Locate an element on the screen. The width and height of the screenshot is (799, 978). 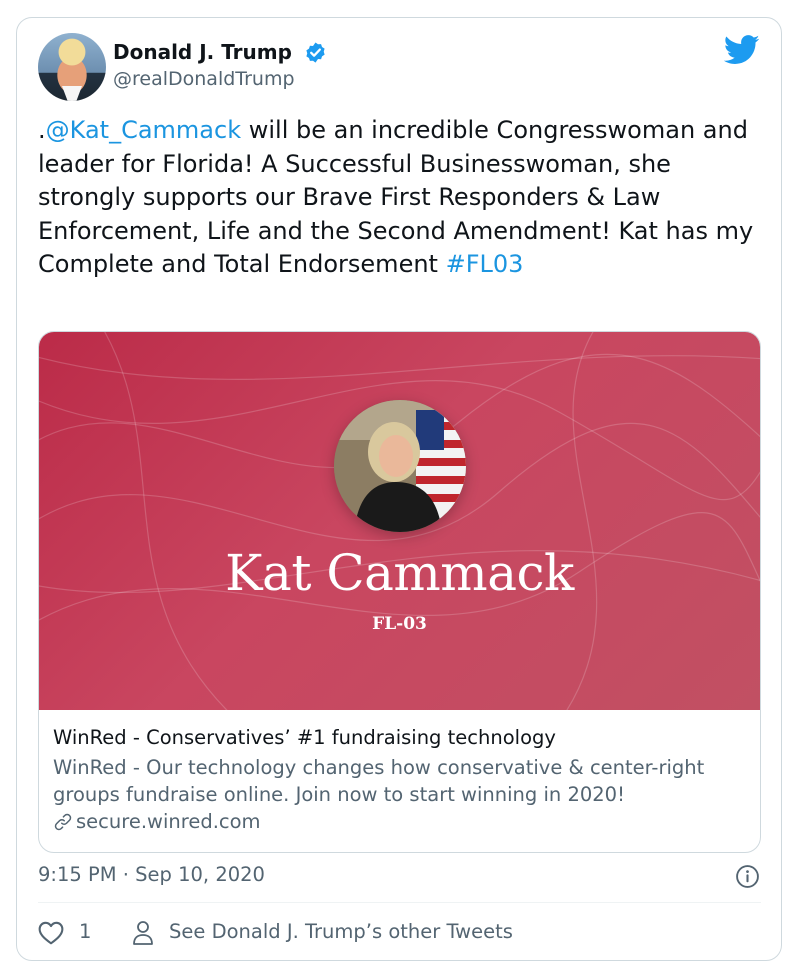
card-domain: secure.winred.com is located at coordinates (399, 821).